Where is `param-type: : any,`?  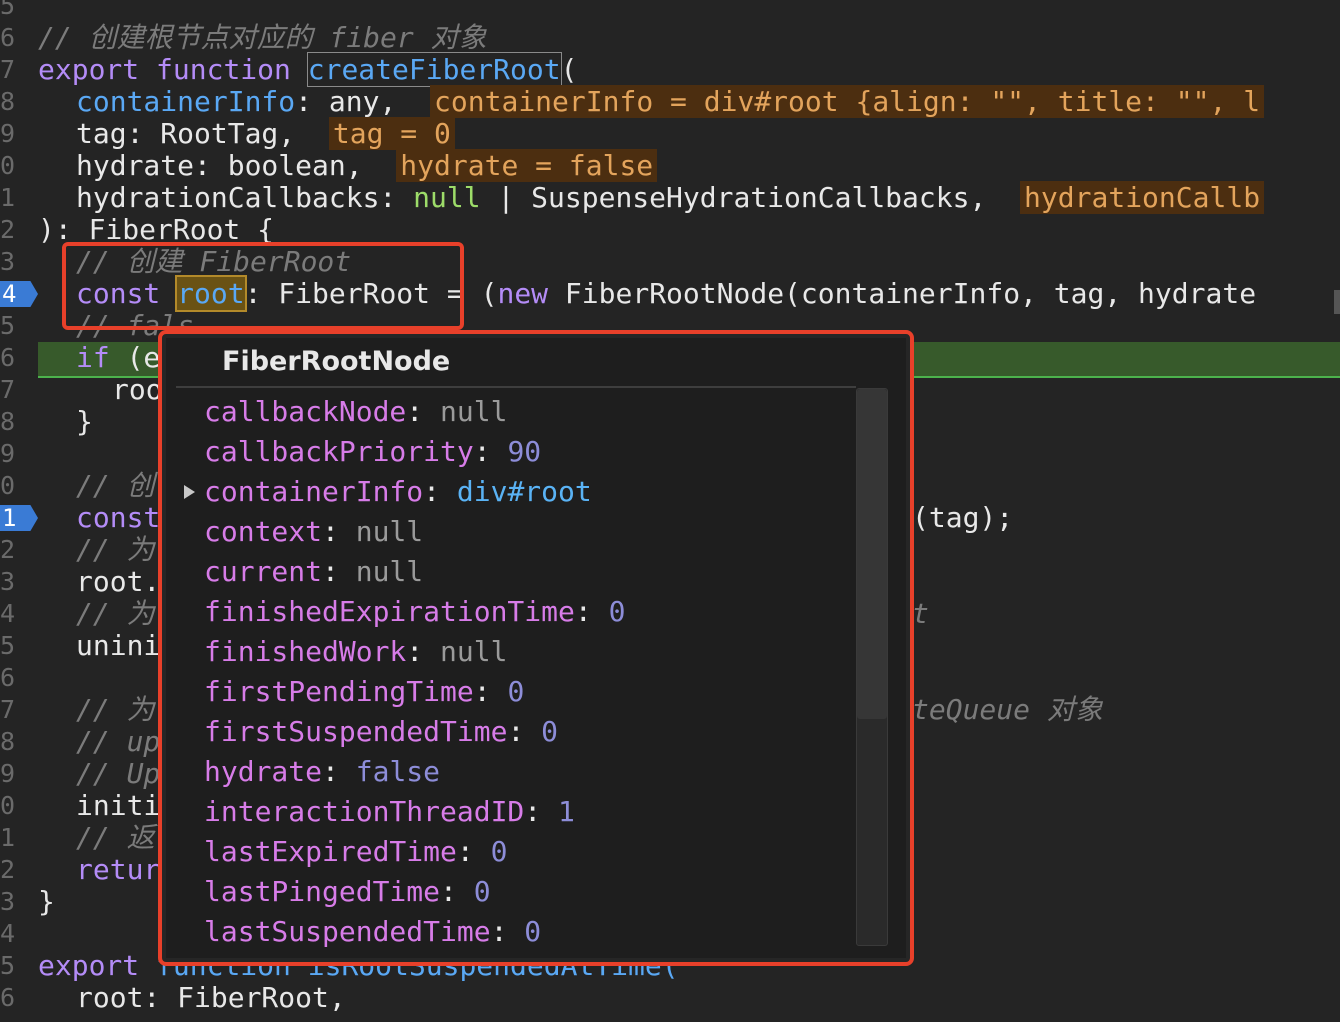
param-type: : any, is located at coordinates (346, 101).